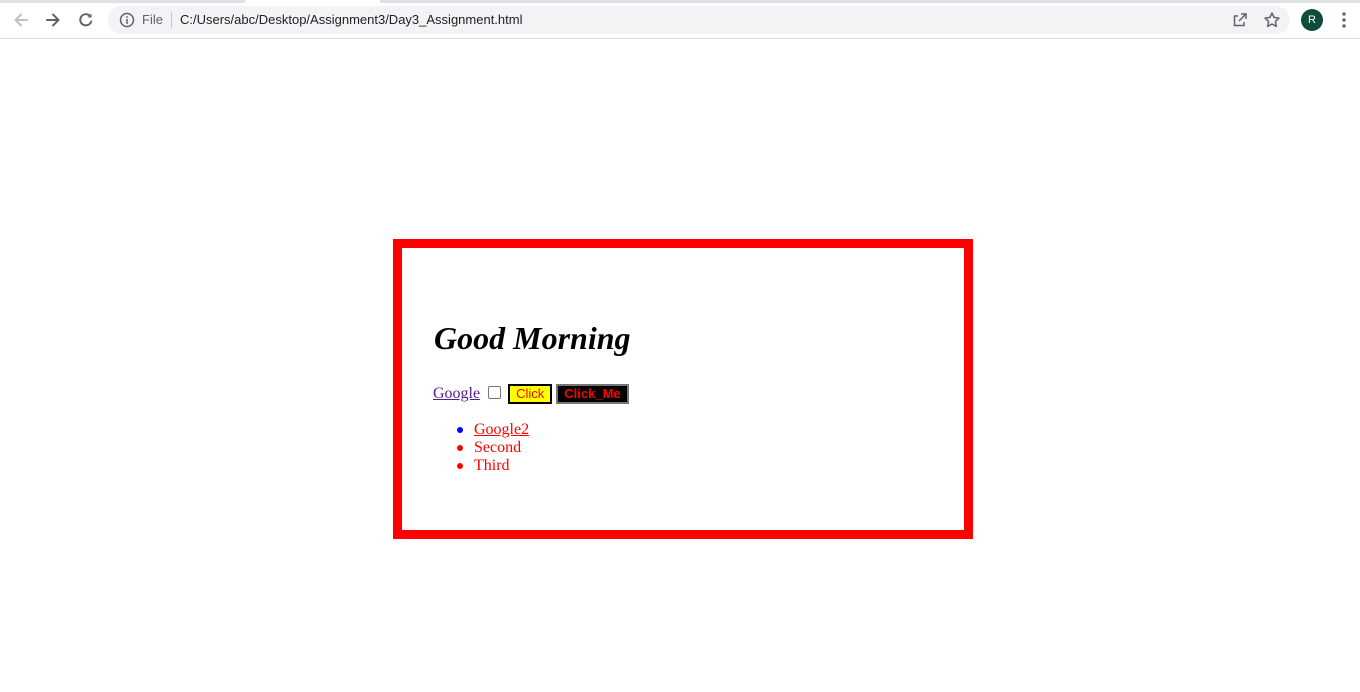 Image resolution: width=1360 pixels, height=692 pixels. I want to click on list-item-label: Third, so click(492, 465).